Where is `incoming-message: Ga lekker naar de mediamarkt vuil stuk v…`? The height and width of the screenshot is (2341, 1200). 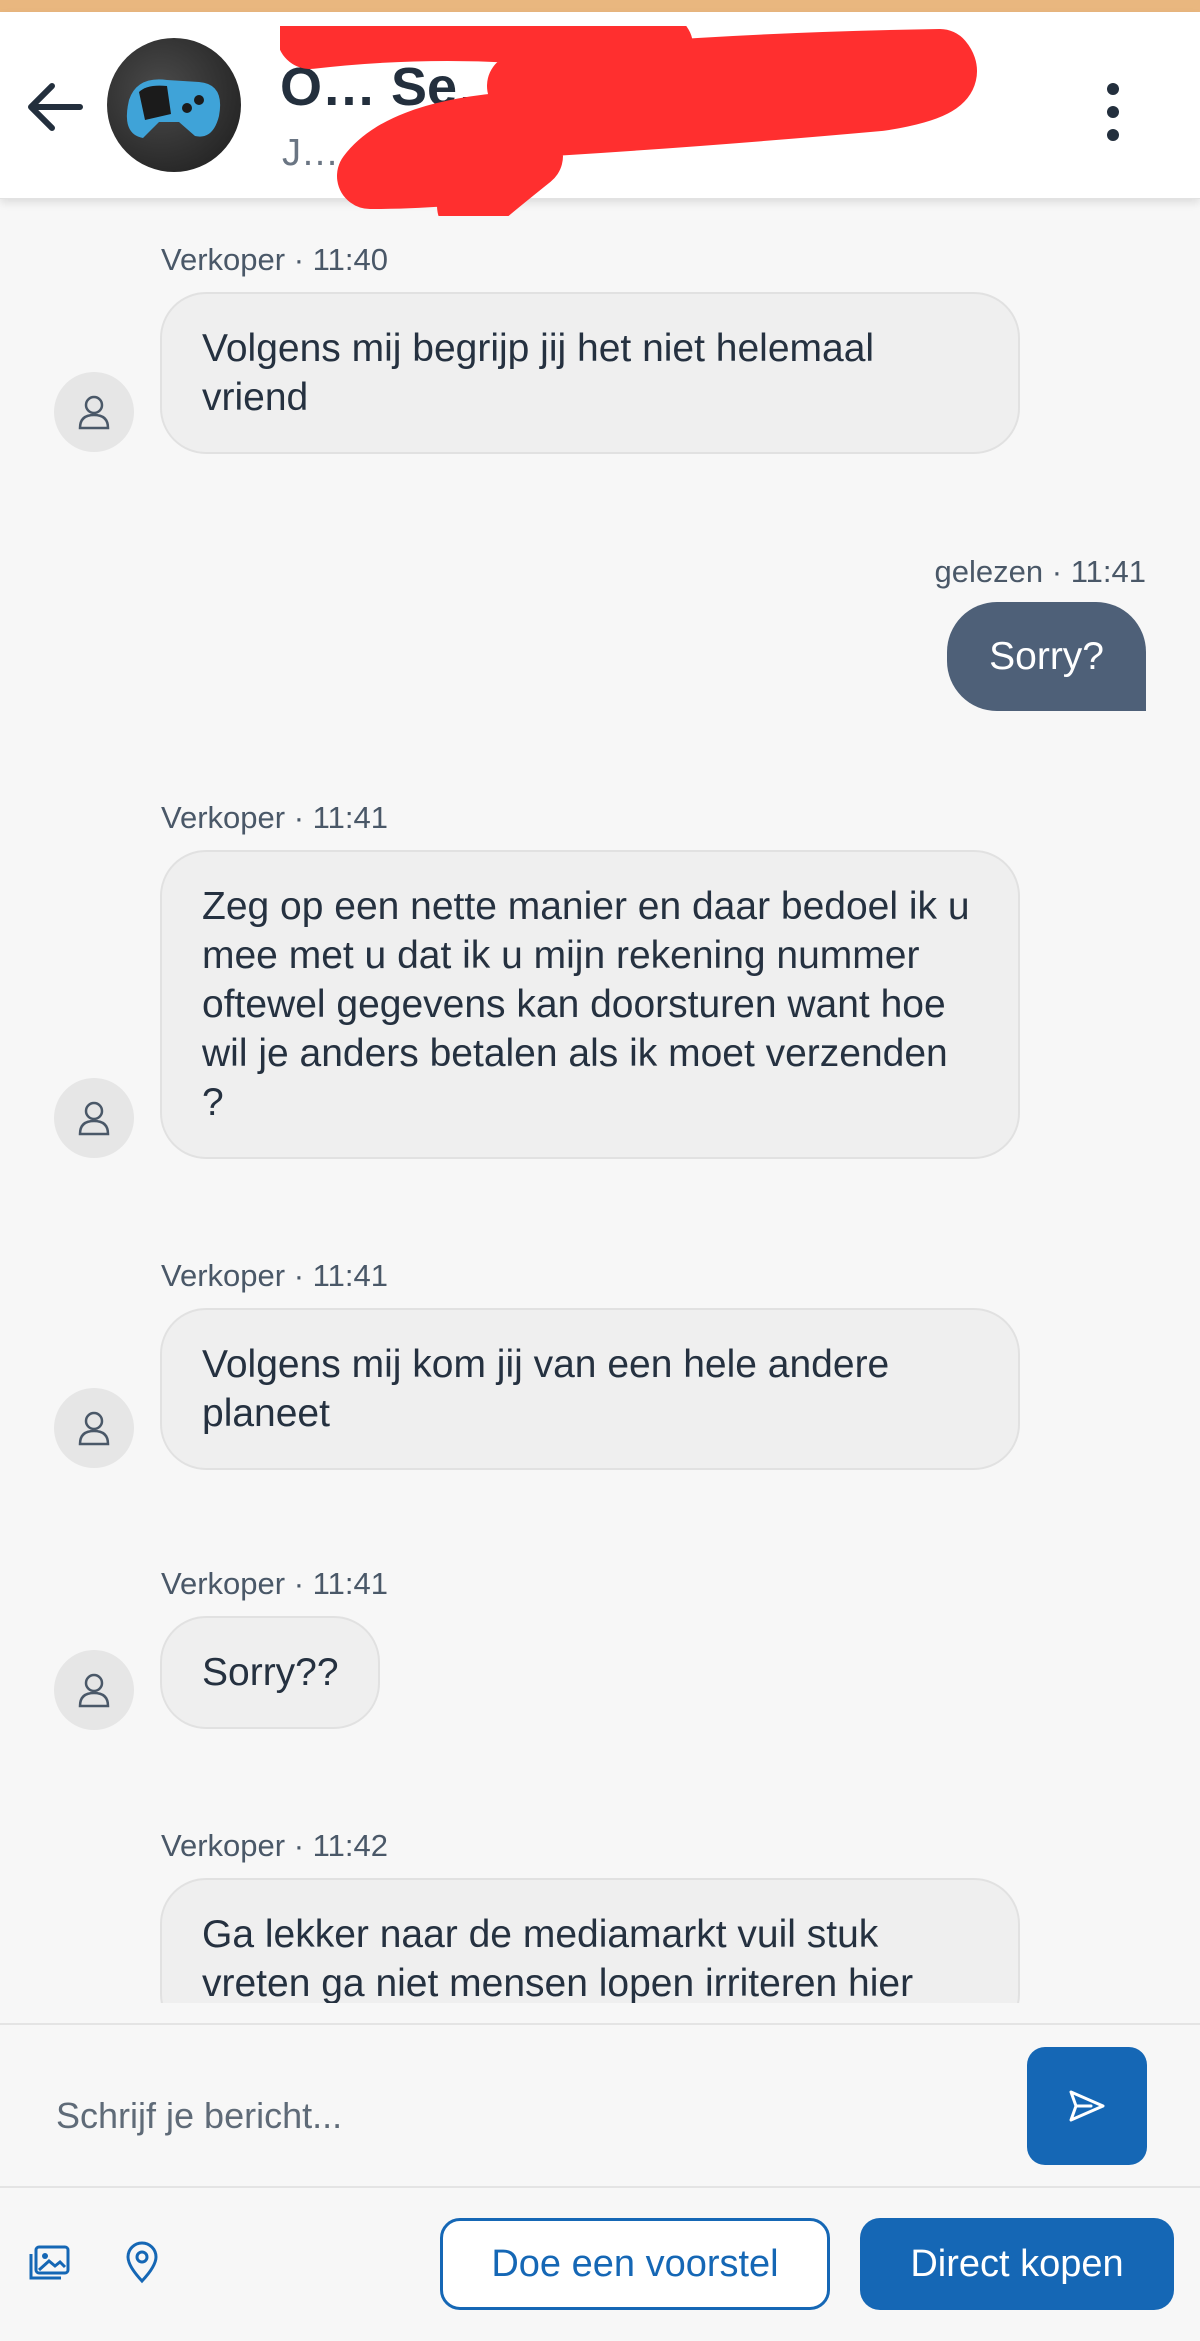 incoming-message: Ga lekker naar de mediamarkt vuil stuk v… is located at coordinates (590, 1940).